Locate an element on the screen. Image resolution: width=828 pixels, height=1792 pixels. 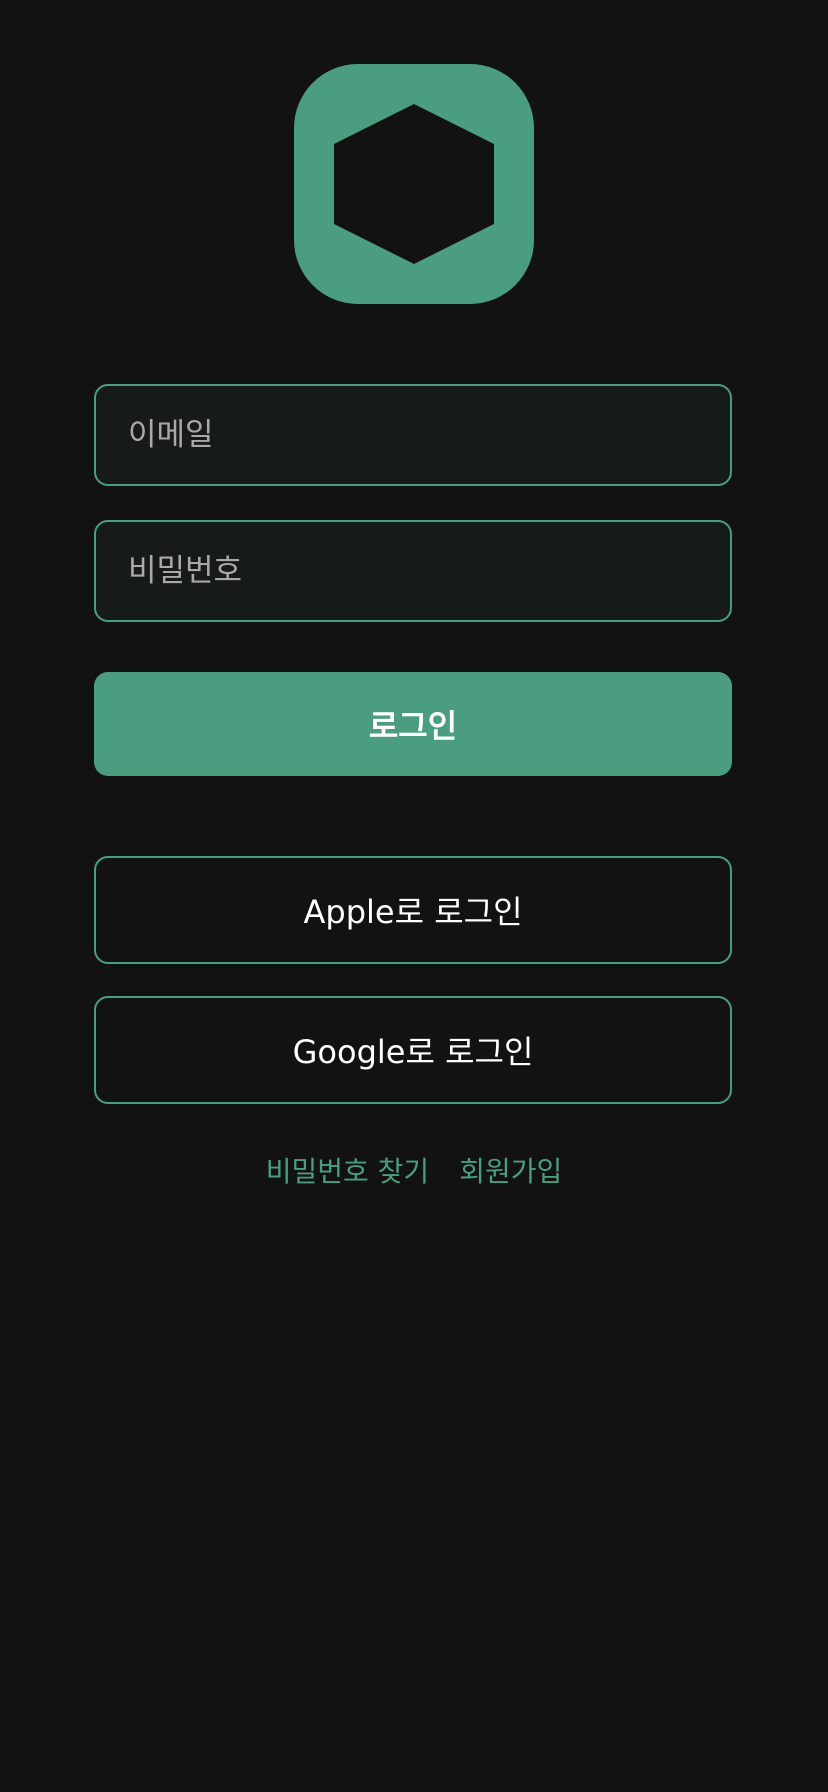
password-field is located at coordinates (413, 571).